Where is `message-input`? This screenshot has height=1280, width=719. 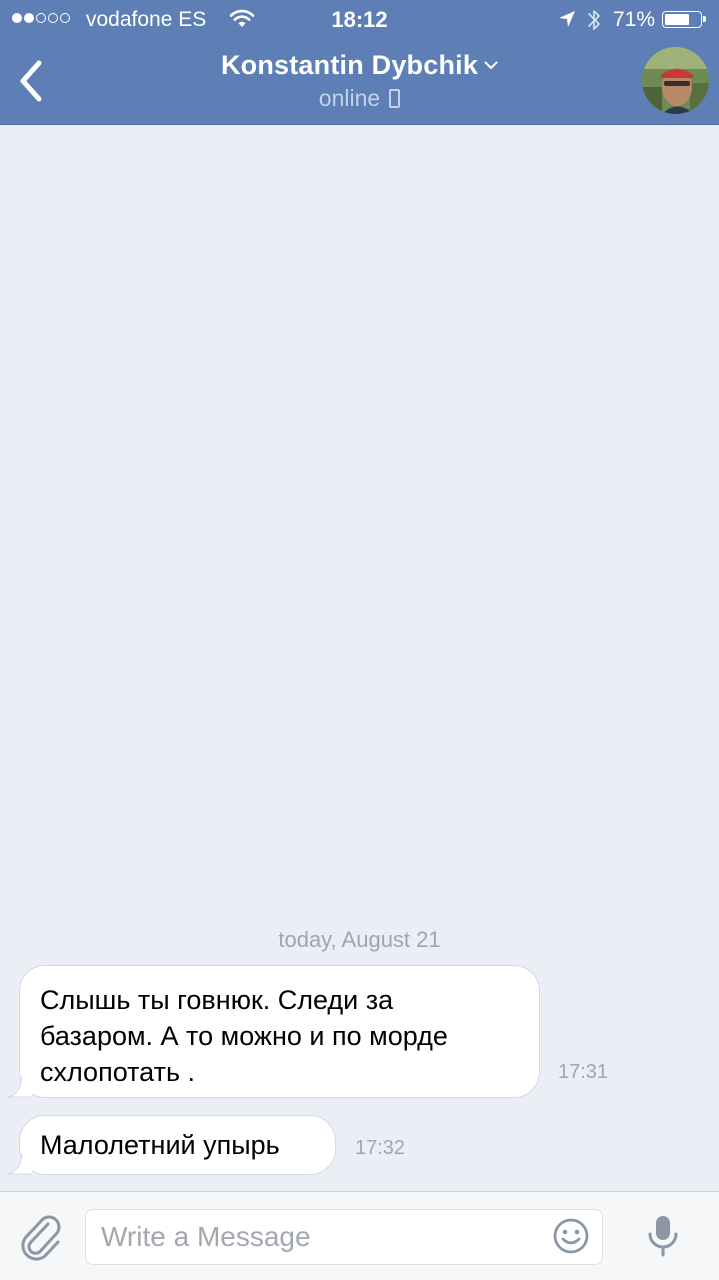
message-input is located at coordinates (344, 1237).